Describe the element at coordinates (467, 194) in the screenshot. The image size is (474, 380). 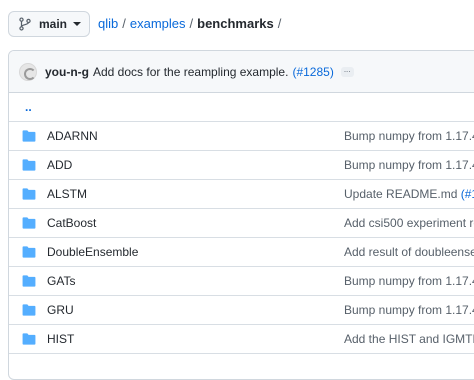
I see `file-commit-pr-link: (#109` at that location.